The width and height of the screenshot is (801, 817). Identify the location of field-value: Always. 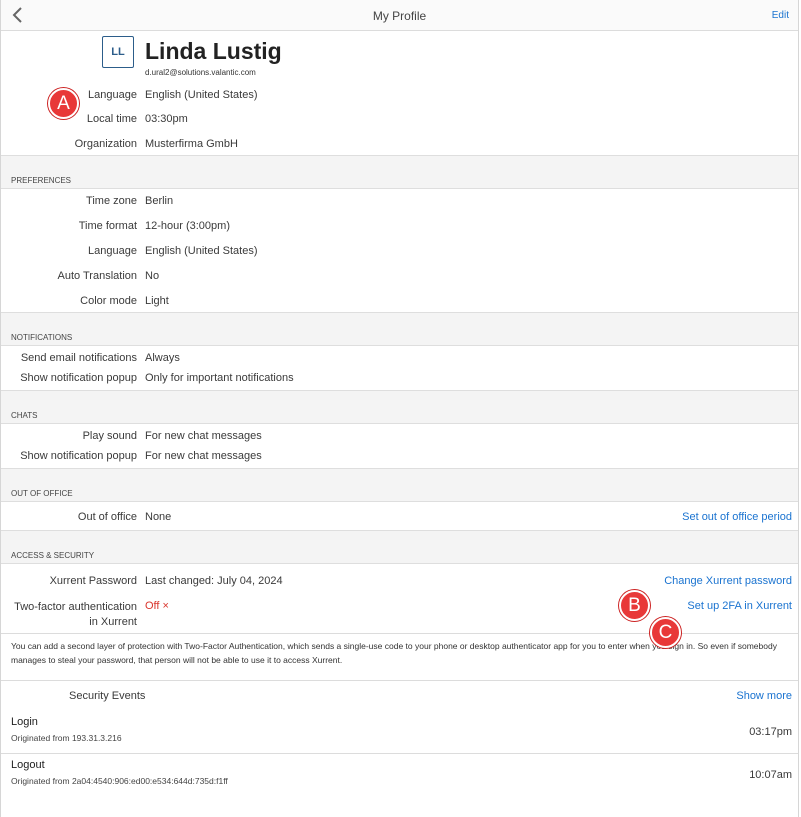
(162, 358).